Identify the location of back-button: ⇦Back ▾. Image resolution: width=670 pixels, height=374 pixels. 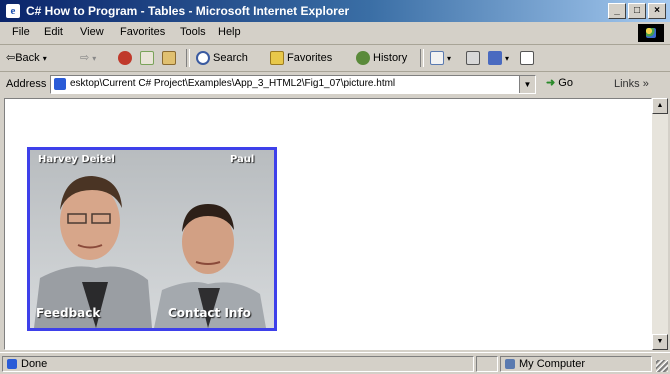
(26, 58).